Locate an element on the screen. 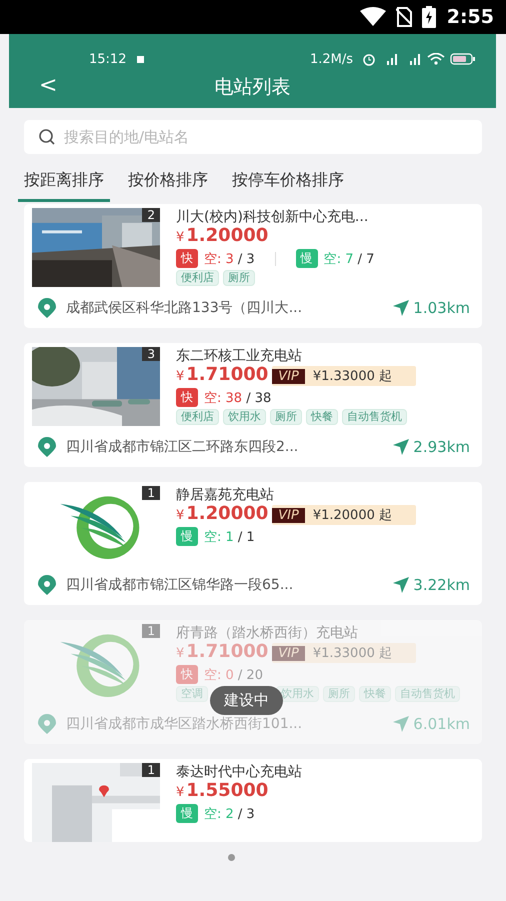  station-card: 3 东二环核工业充电站 ¥1.71000 VIP ¥1.33000 起 快 空: 38 / 38 便利店 饮用水 厕所 快餐 自动售货机 四川省成都市锦江区二环路东四段2... 2.93km is located at coordinates (253, 405).